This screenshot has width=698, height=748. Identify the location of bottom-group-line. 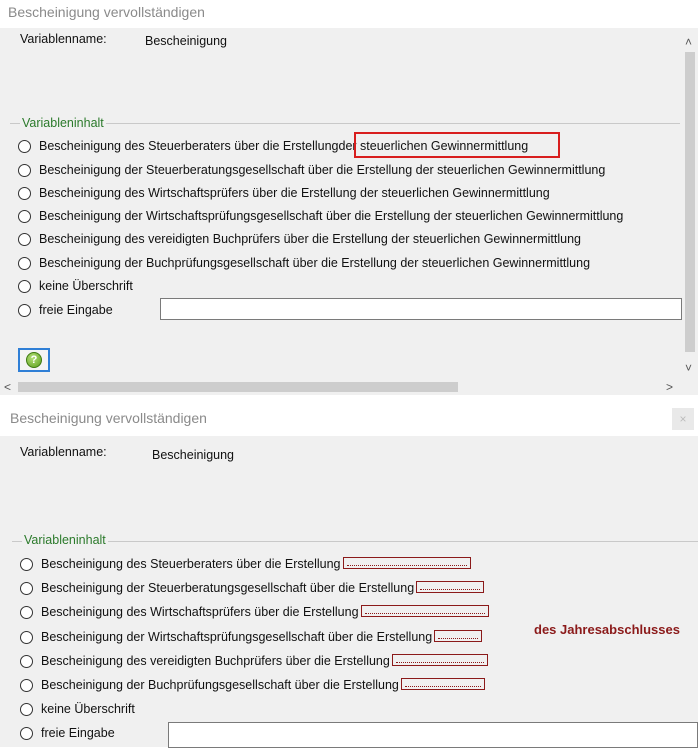
(355, 541).